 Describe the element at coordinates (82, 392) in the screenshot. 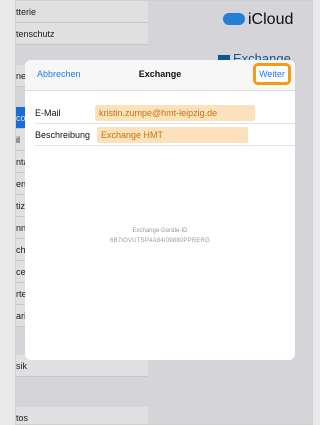

I see `section-gap` at that location.